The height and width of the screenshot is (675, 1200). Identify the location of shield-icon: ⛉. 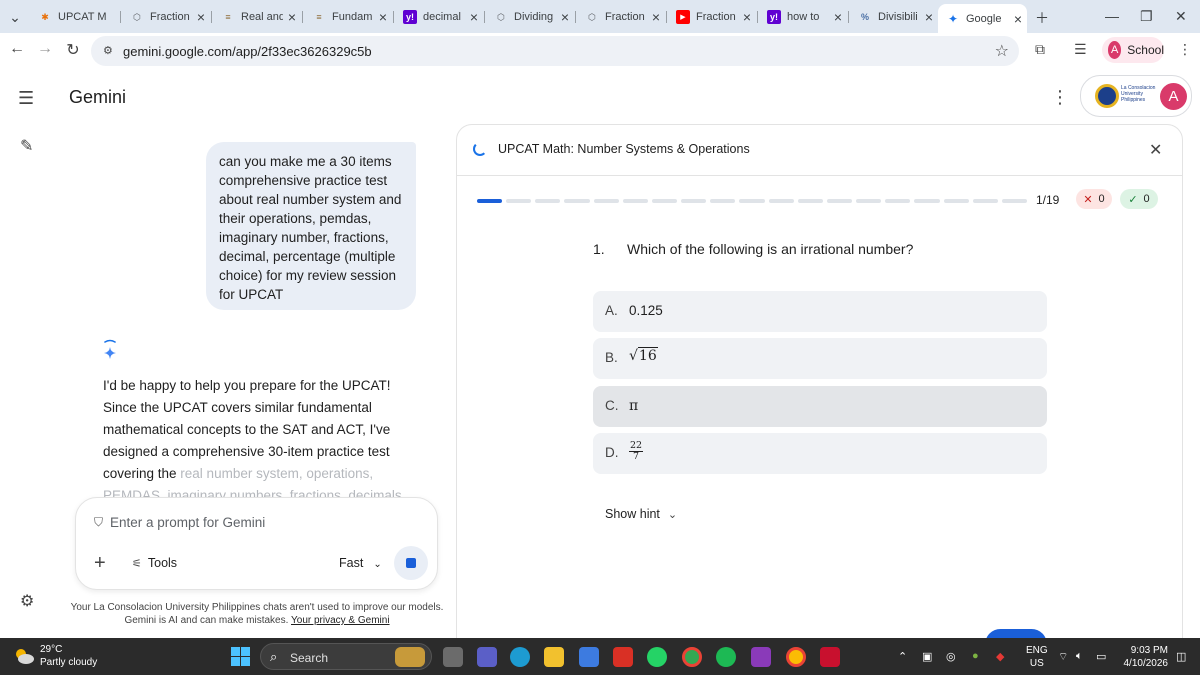
(99, 522).